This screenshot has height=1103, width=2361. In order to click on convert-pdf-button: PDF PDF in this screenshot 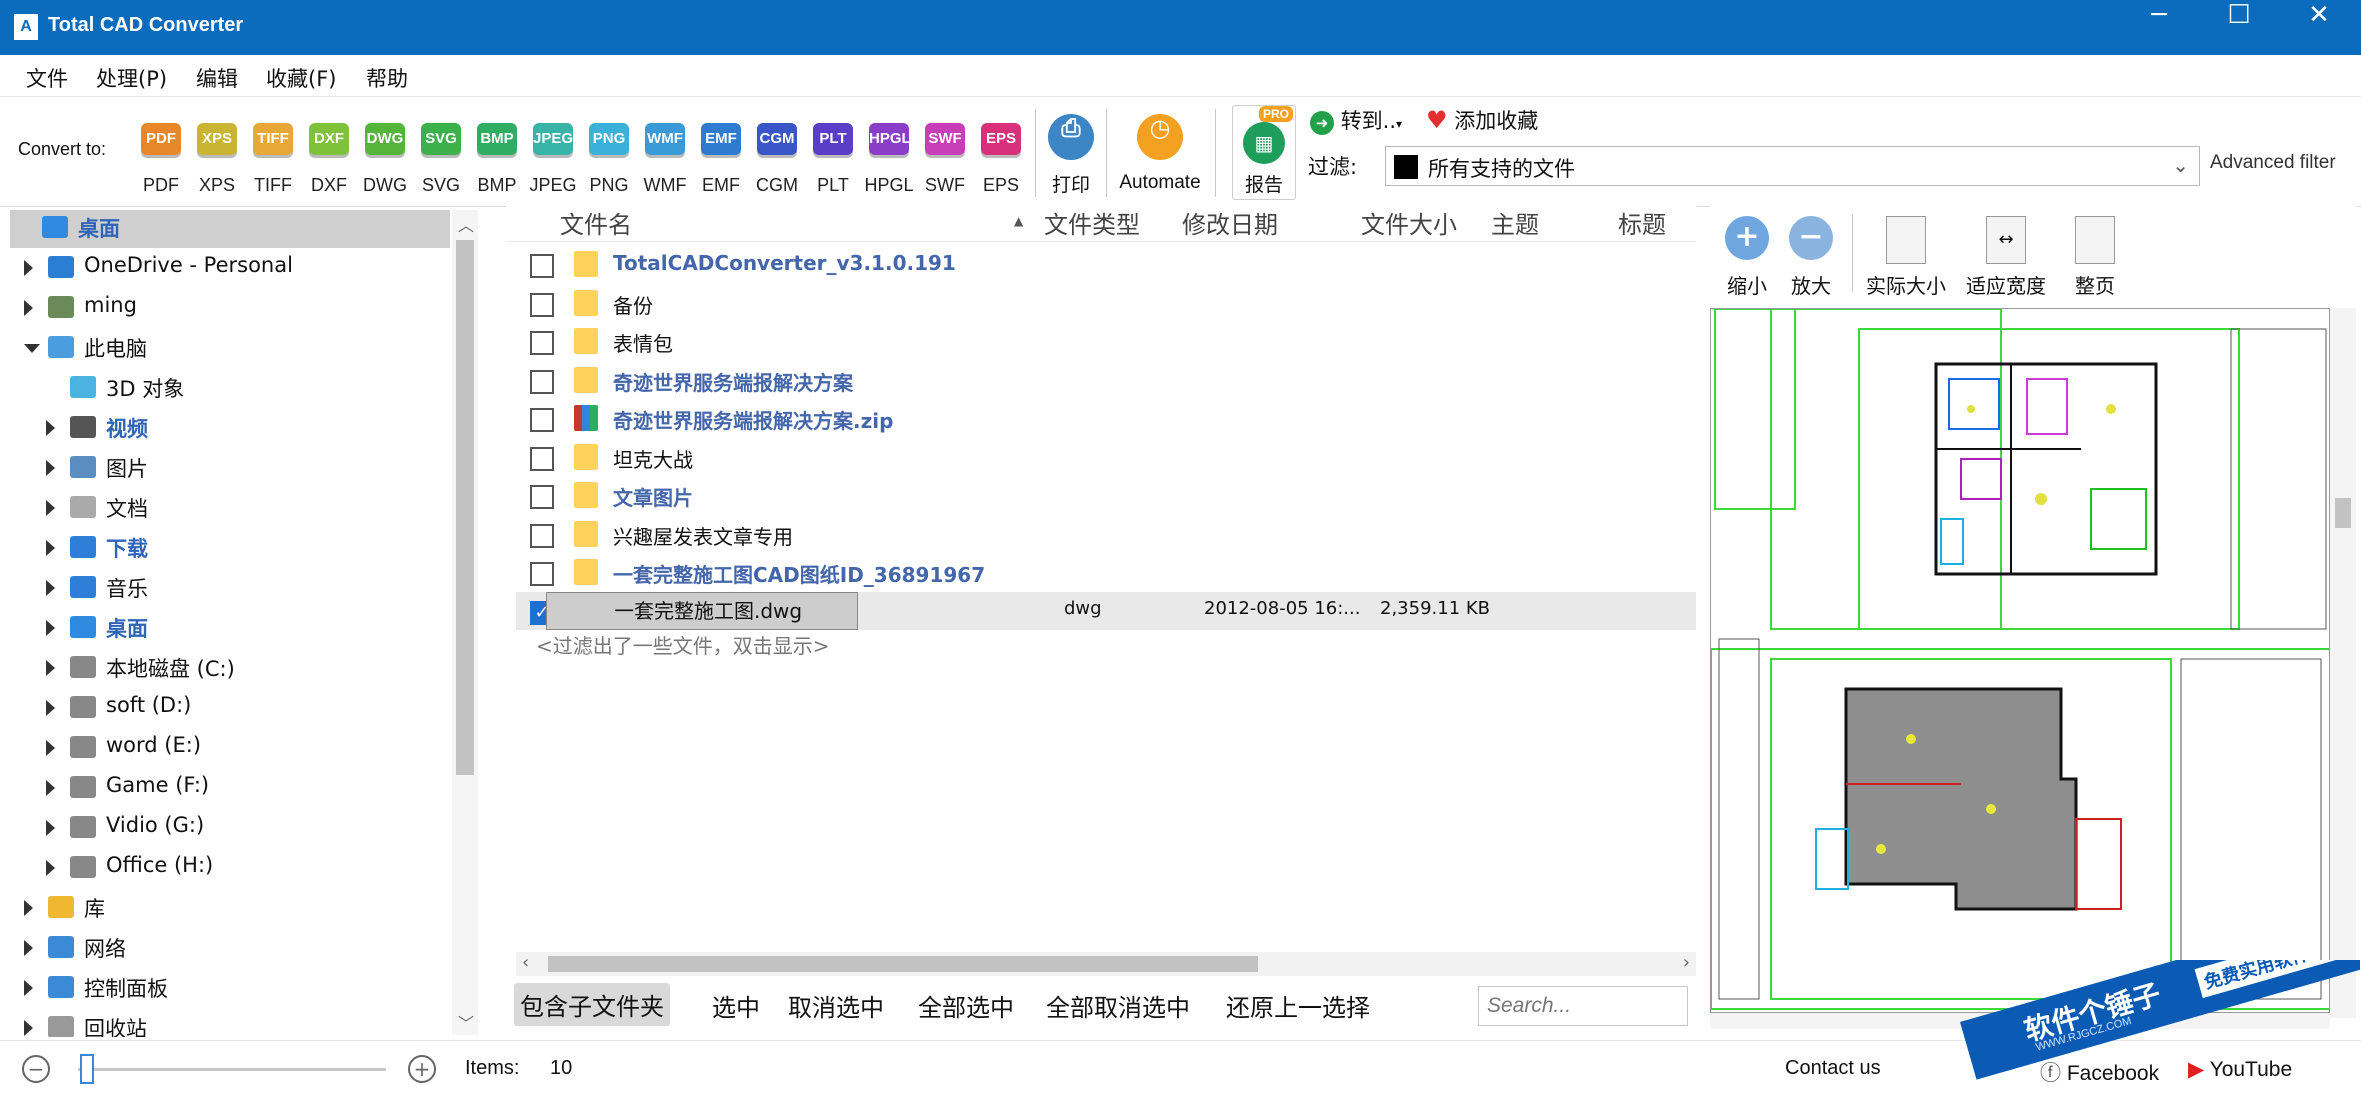, I will do `click(161, 159)`.